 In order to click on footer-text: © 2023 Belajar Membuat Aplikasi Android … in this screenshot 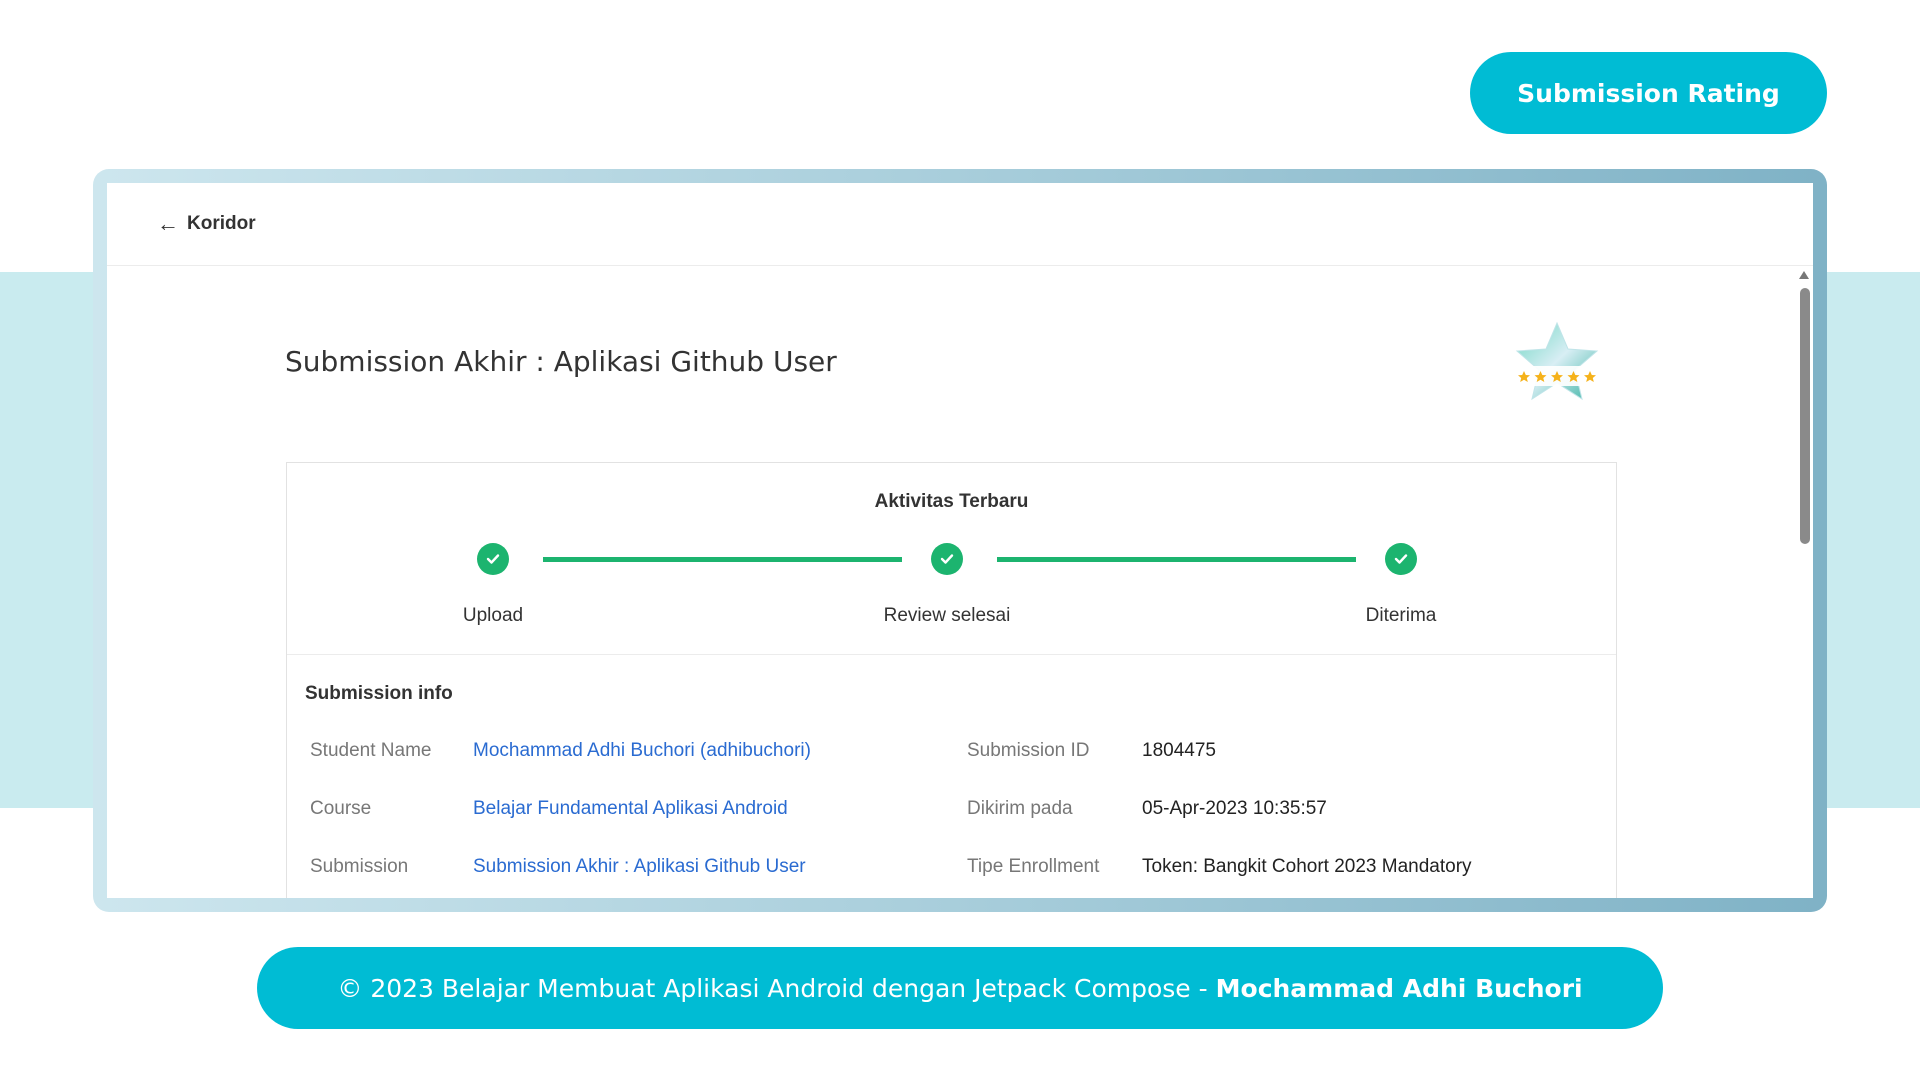, I will do `click(772, 988)`.